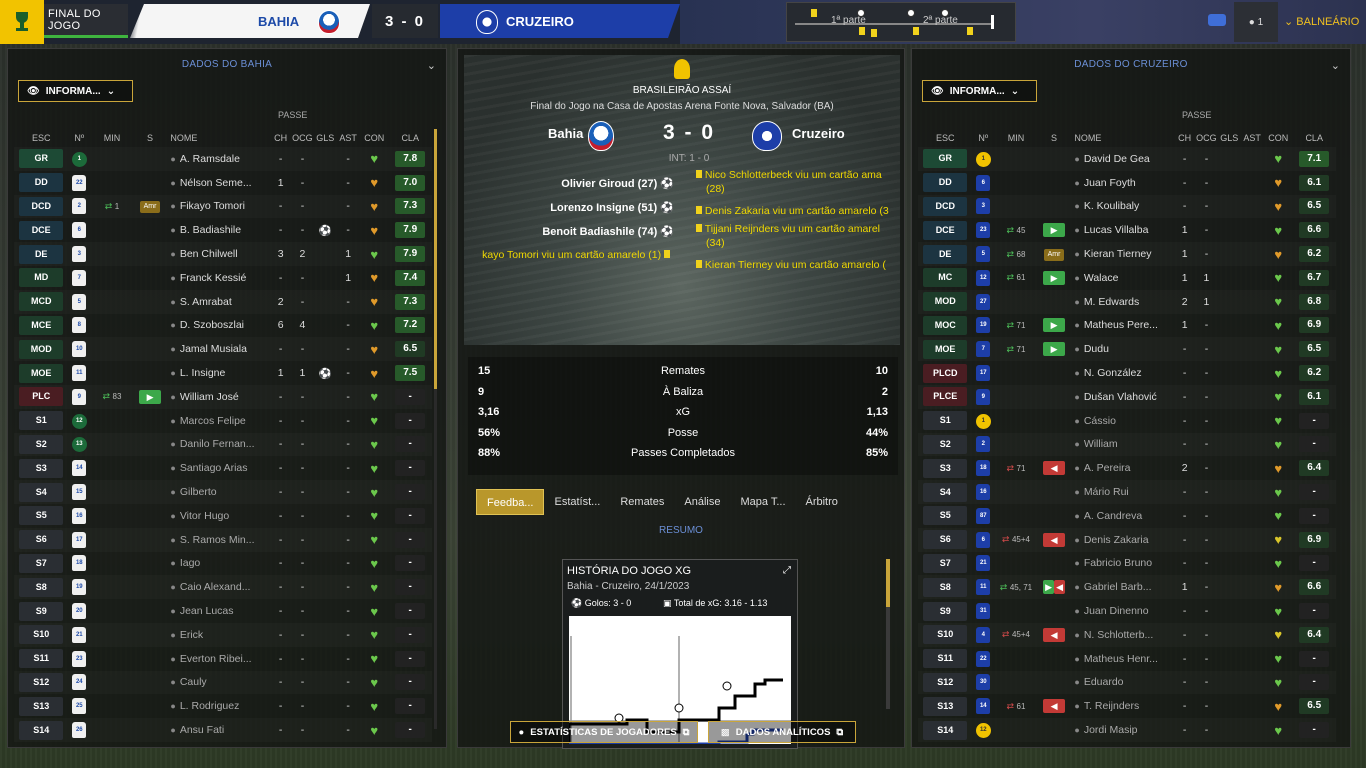 The height and width of the screenshot is (768, 1366). What do you see at coordinates (41, 302) in the screenshot?
I see `position-badge: MCD` at bounding box center [41, 302].